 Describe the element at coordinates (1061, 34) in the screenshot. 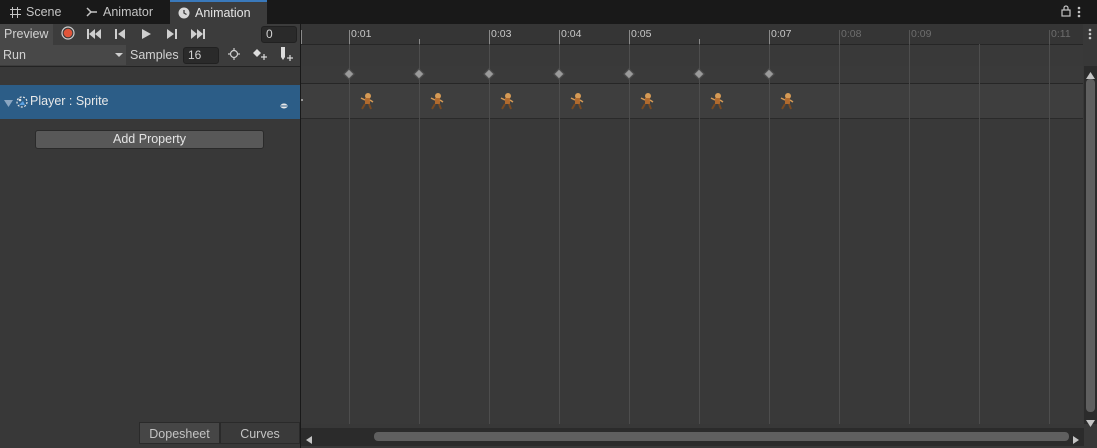

I see `ruler-tick-label: 0:11` at that location.